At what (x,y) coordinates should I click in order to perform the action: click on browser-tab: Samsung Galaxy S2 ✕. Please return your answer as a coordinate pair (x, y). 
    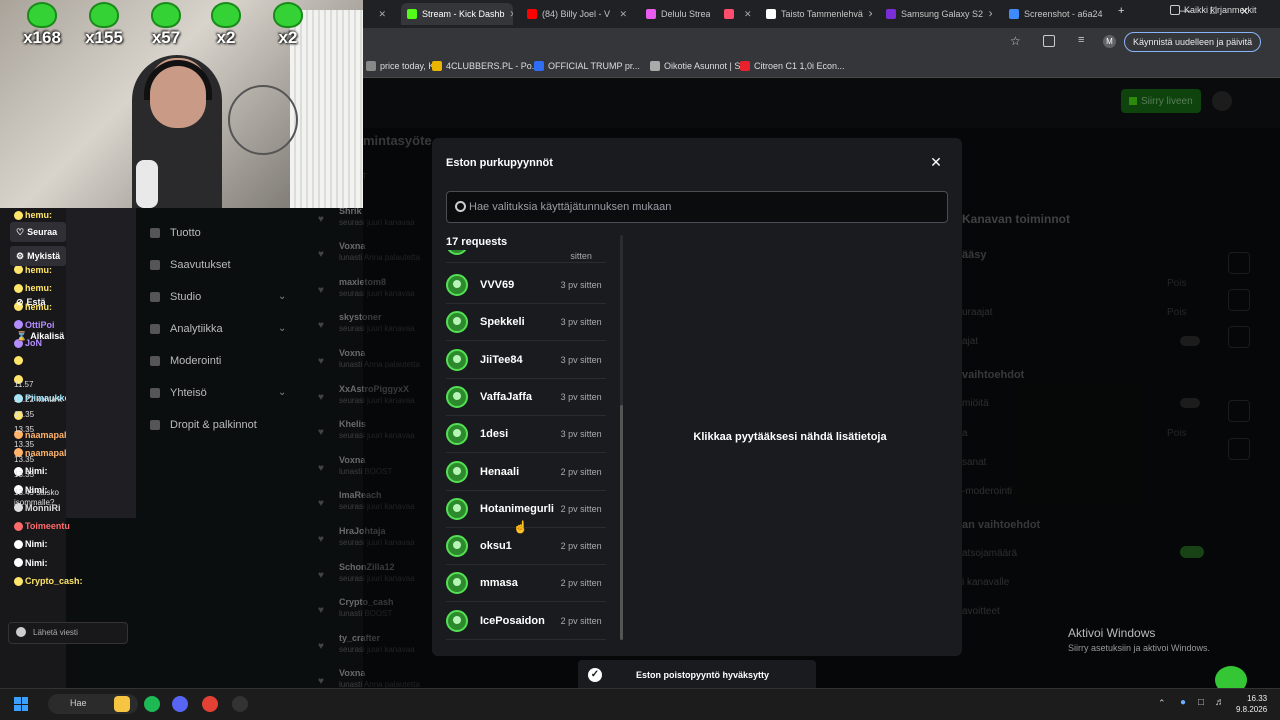
    Looking at the image, I should click on (936, 14).